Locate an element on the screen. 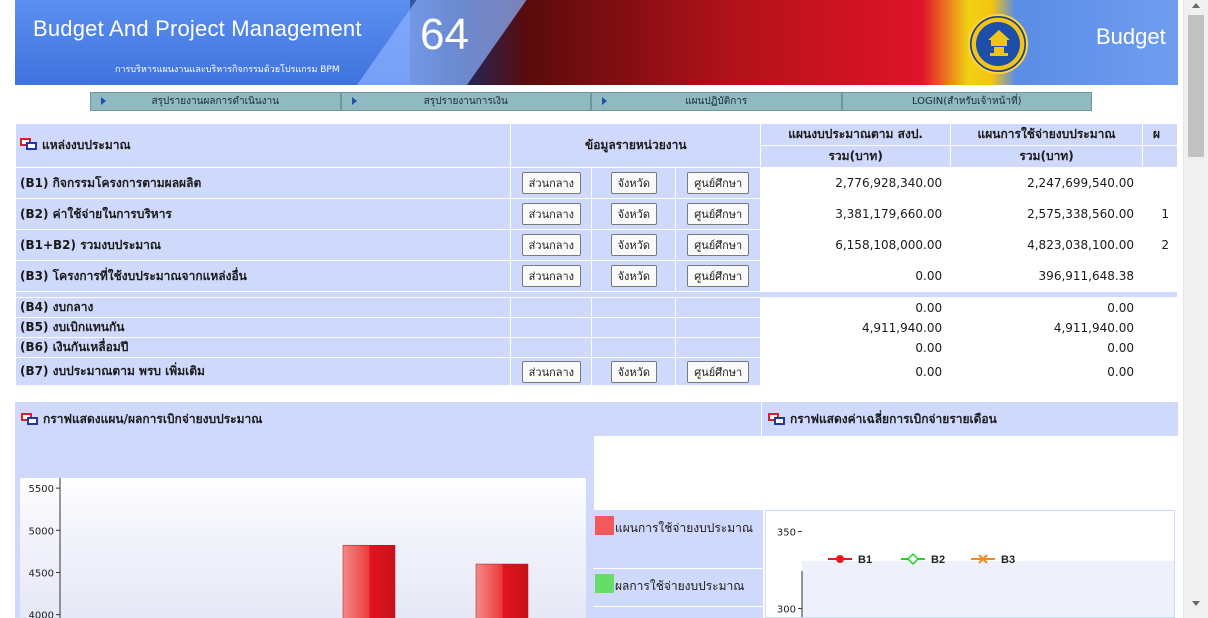  nav-item-finance-report: สรุปรายงานการเงิน is located at coordinates (465, 101).